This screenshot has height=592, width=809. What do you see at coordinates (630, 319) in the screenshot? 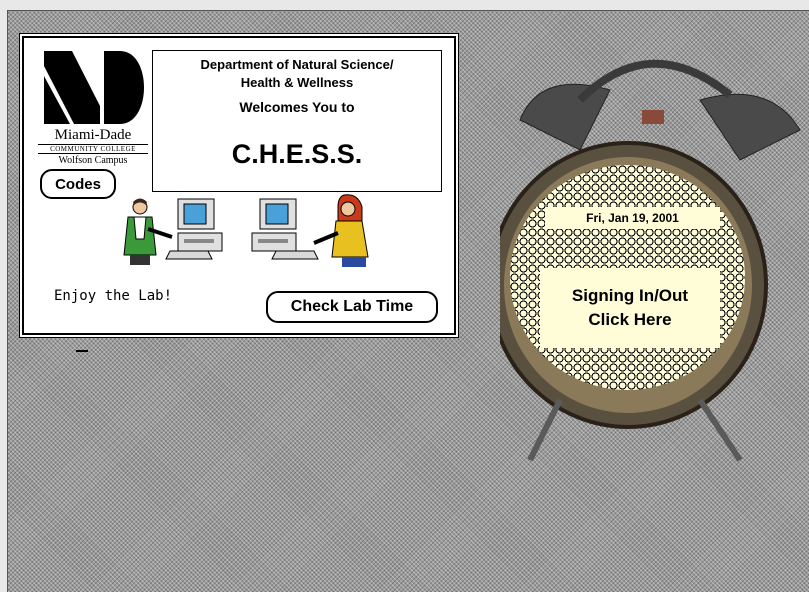
I see `click-here-label: Click Here` at bounding box center [630, 319].